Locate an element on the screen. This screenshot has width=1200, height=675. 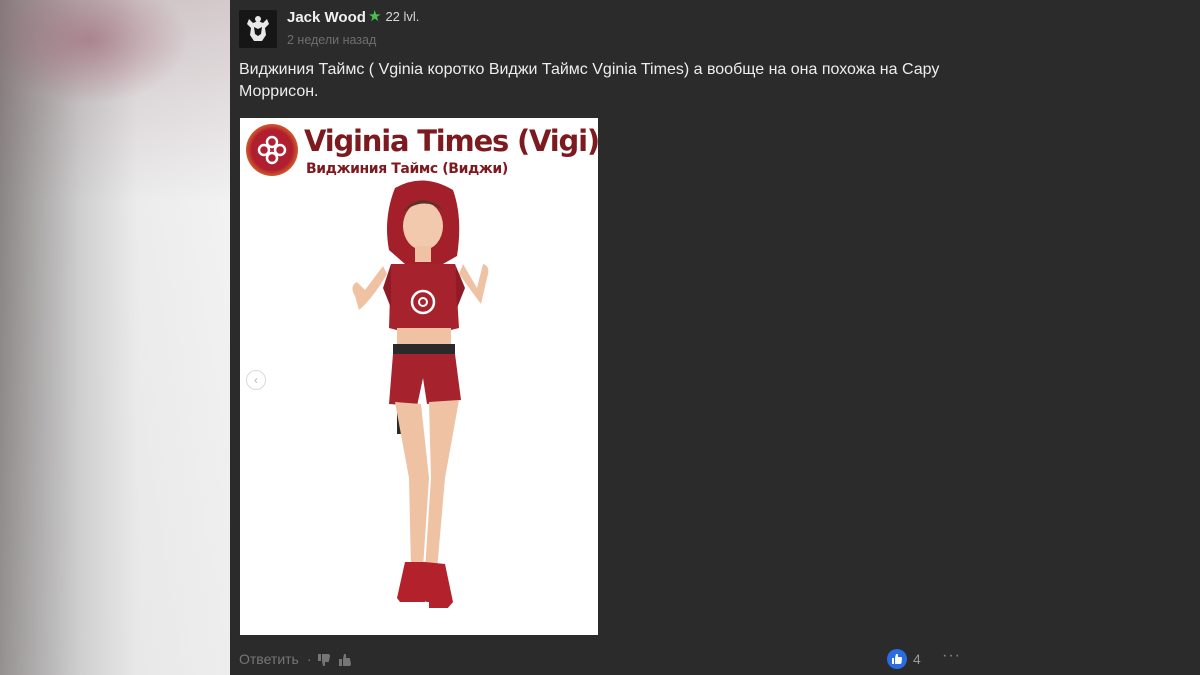
comment-timestamp: 2 недели назад is located at coordinates (331, 40).